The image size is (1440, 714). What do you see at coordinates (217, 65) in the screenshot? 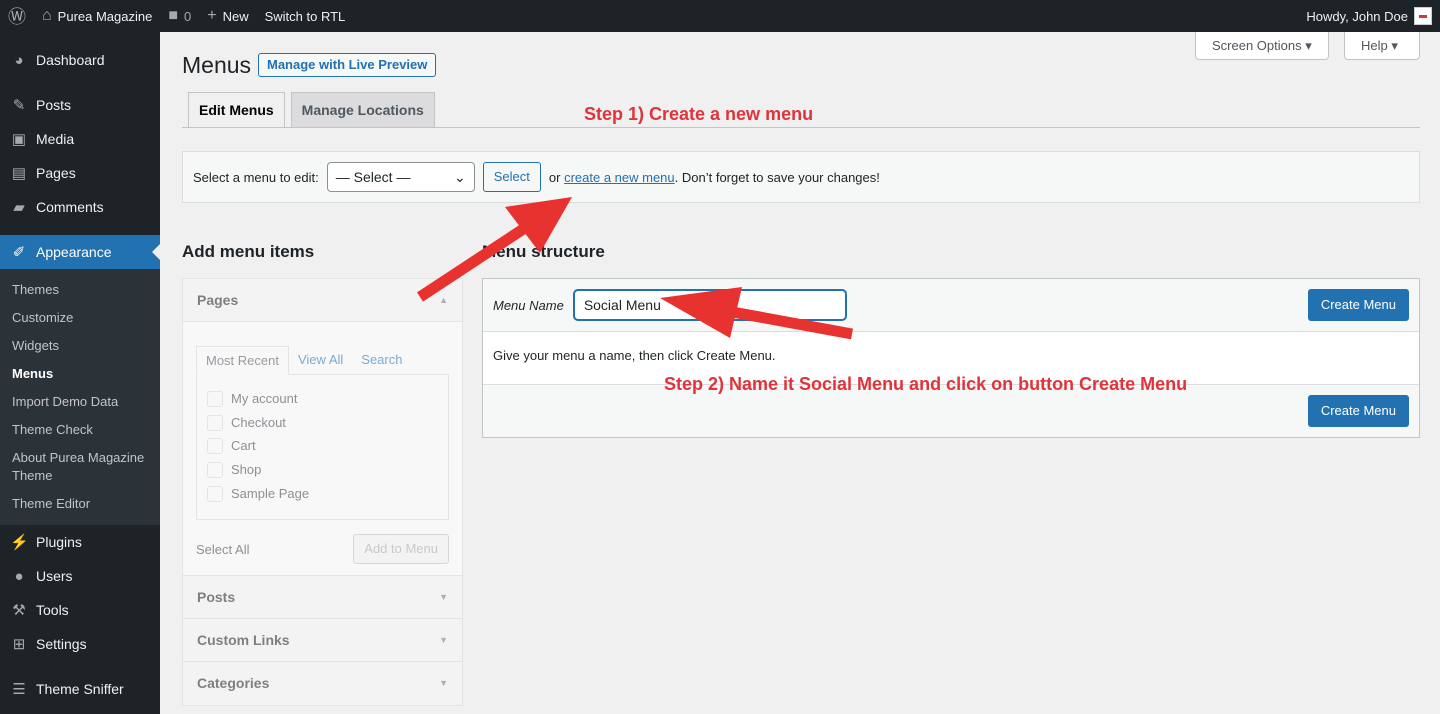
I see `page-title: Menus` at bounding box center [217, 65].